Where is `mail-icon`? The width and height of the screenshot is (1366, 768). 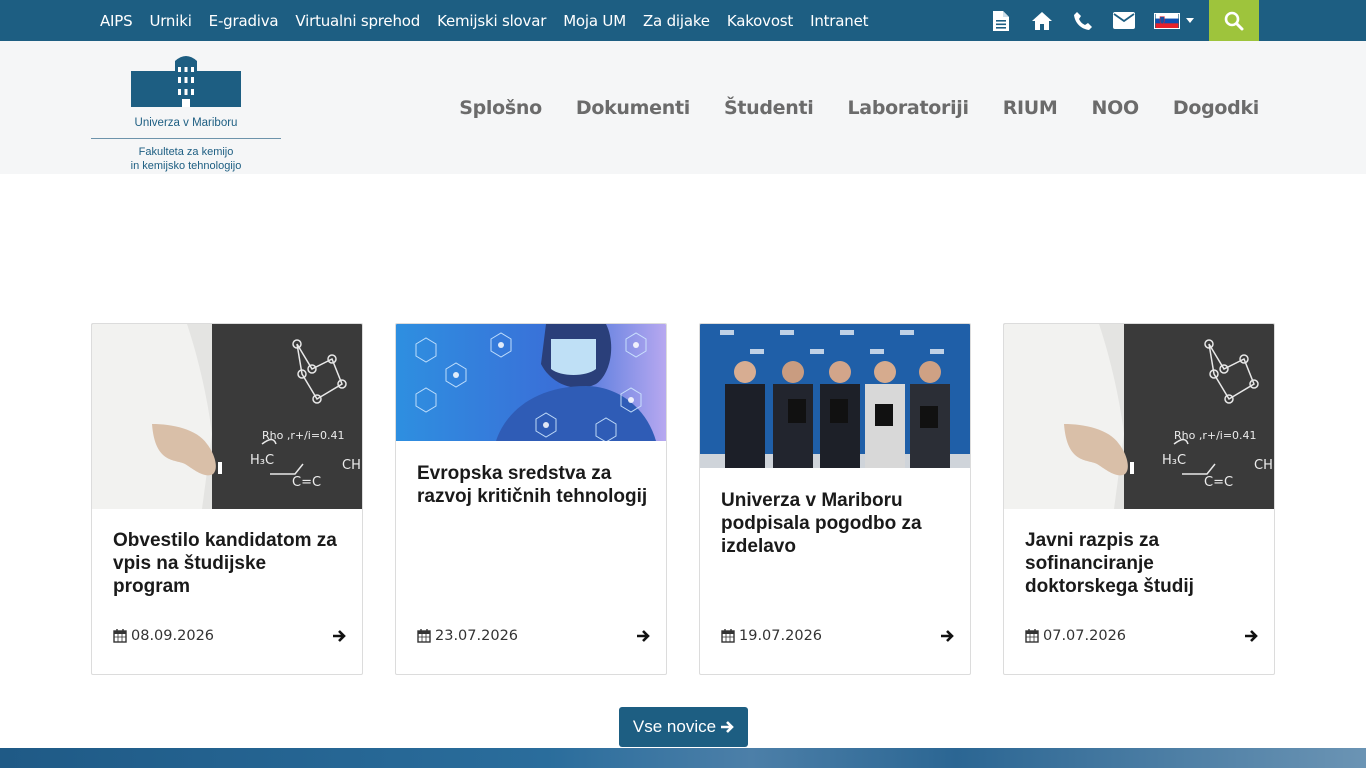 mail-icon is located at coordinates (1124, 21).